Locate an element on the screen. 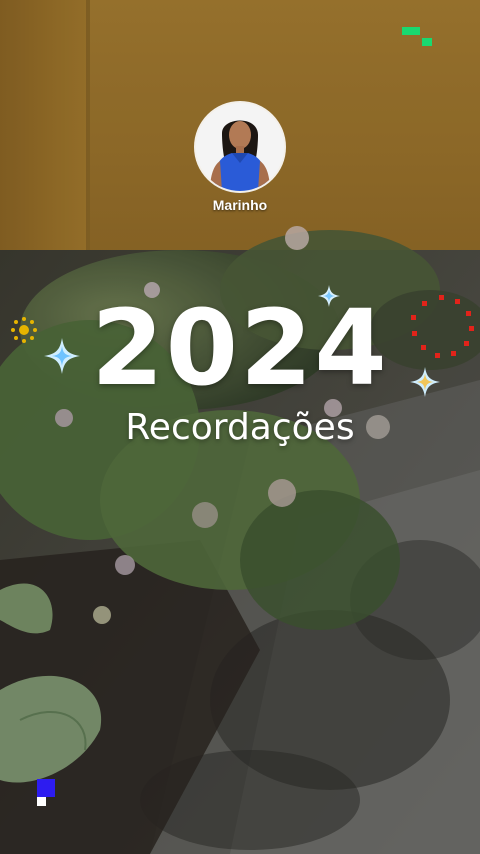  story-subtitle: Recordações is located at coordinates (240, 427).